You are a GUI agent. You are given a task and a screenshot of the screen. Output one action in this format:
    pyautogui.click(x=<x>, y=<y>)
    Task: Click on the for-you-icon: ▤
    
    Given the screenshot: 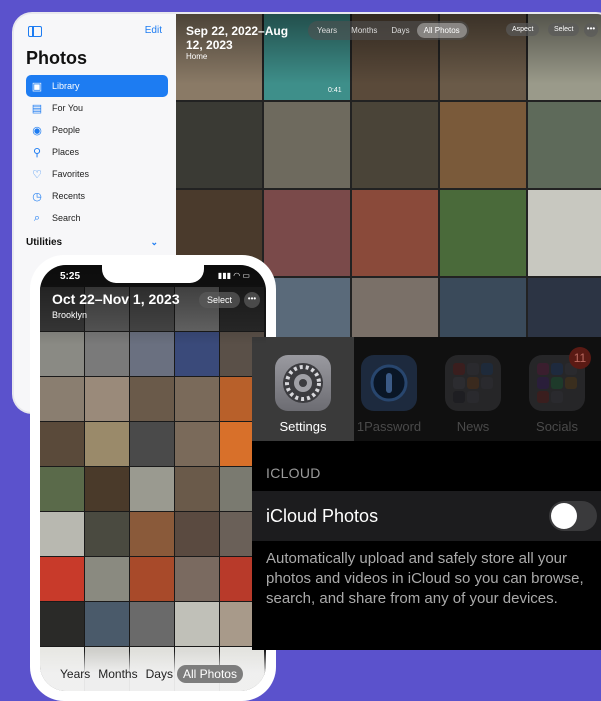 What is the action you would take?
    pyautogui.click(x=37, y=108)
    